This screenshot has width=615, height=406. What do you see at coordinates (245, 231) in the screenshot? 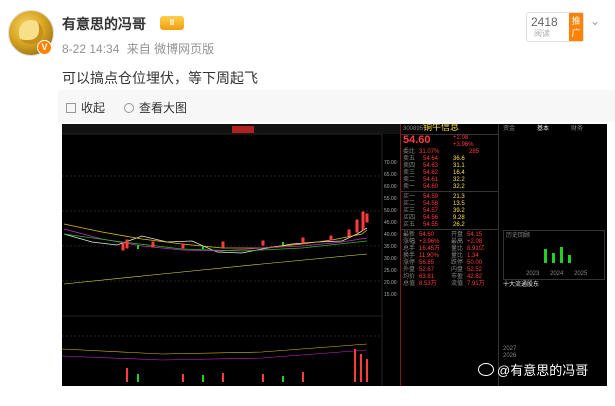
I see `candles` at bounding box center [245, 231].